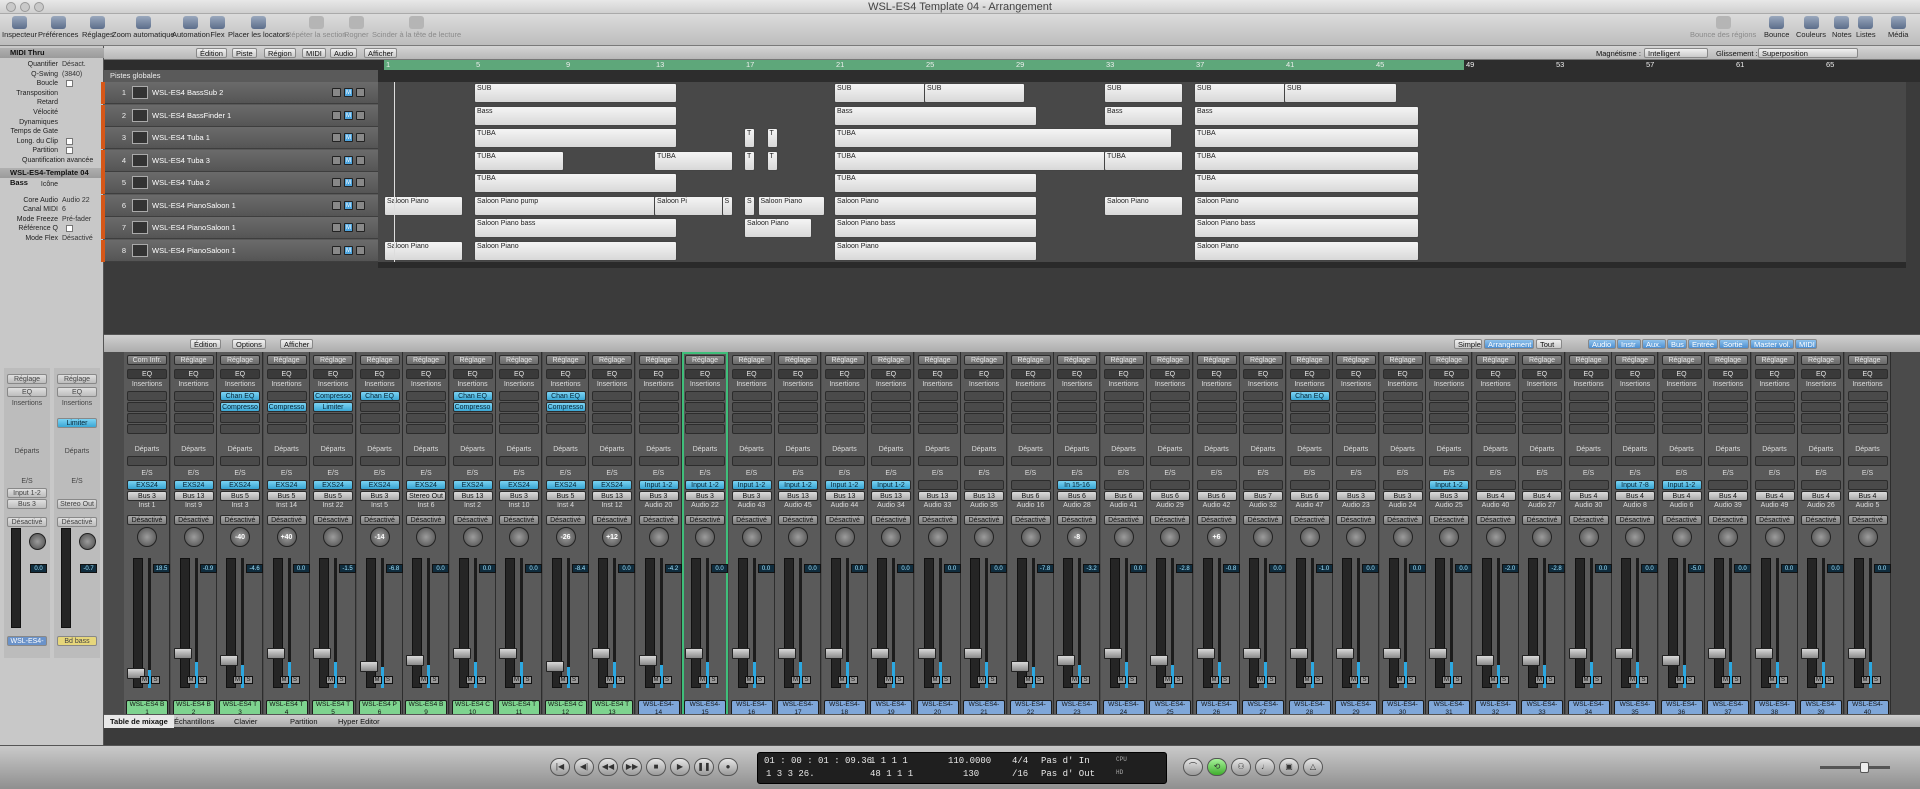 The width and height of the screenshot is (1920, 789). I want to click on mixer-filter-6: Master vol., so click(1772, 344).